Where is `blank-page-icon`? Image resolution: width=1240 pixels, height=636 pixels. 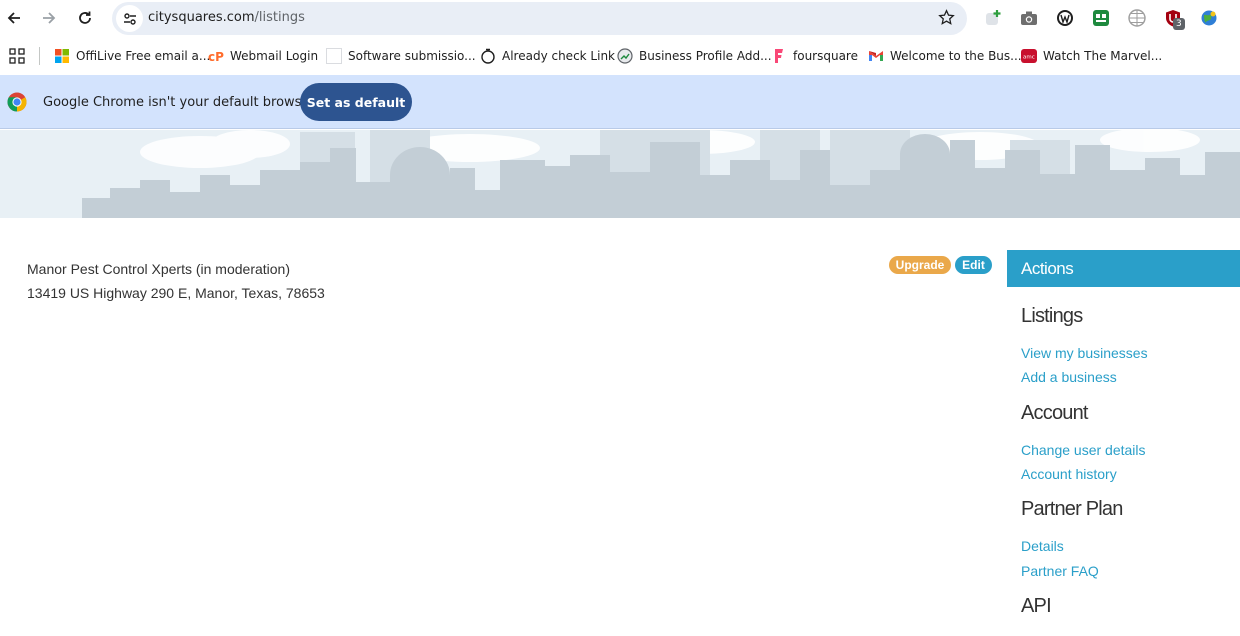 blank-page-icon is located at coordinates (334, 56).